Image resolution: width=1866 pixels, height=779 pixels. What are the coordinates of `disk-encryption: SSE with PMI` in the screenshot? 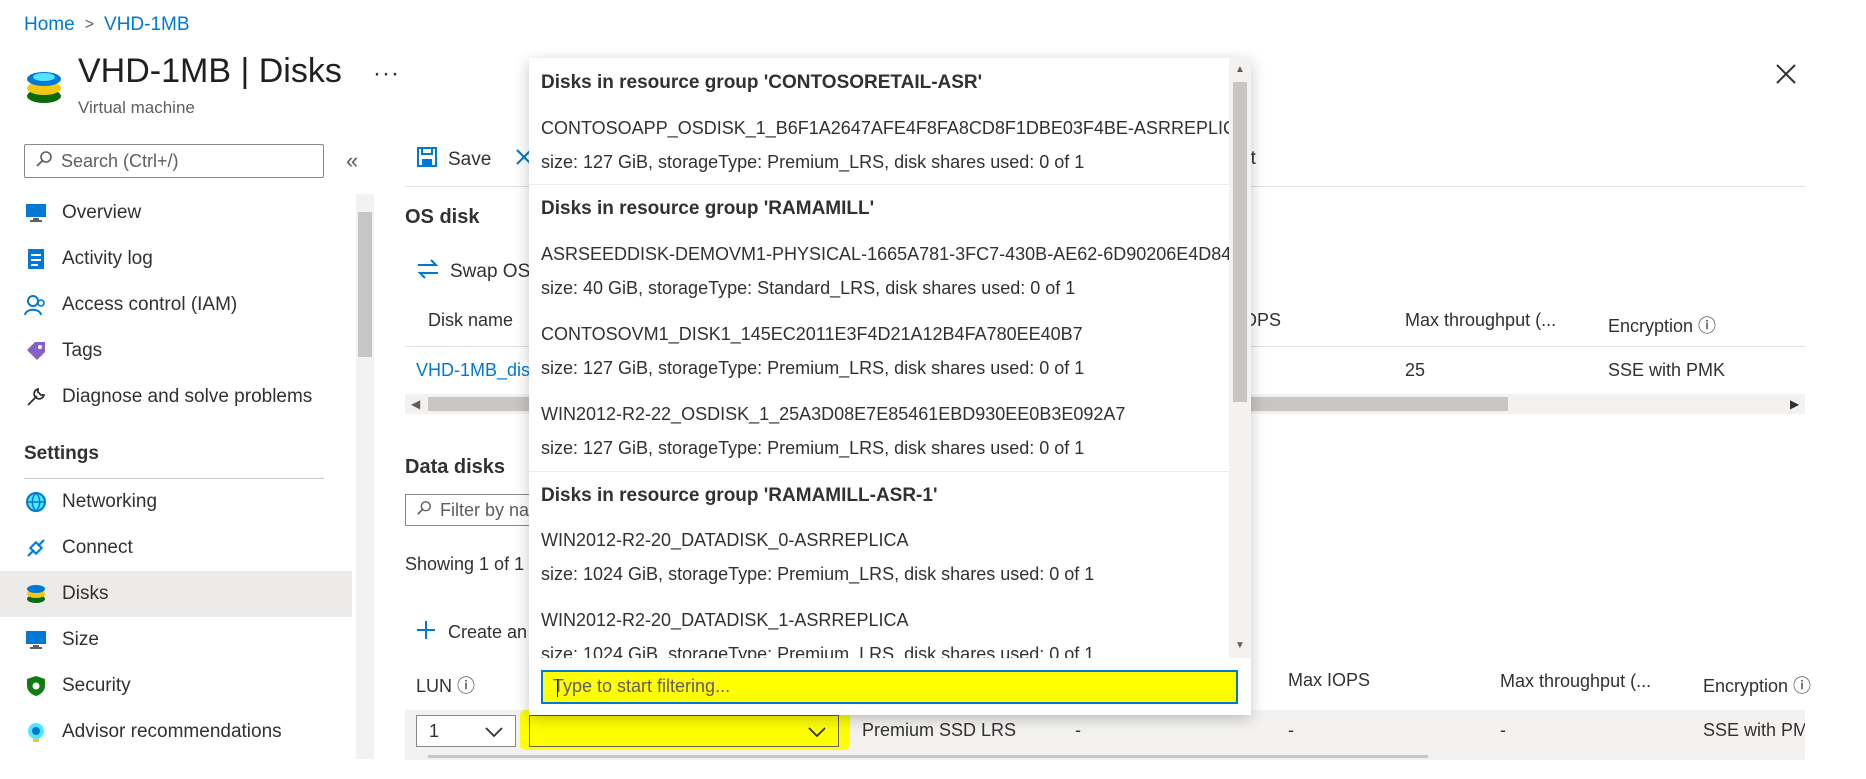 It's located at (1754, 730).